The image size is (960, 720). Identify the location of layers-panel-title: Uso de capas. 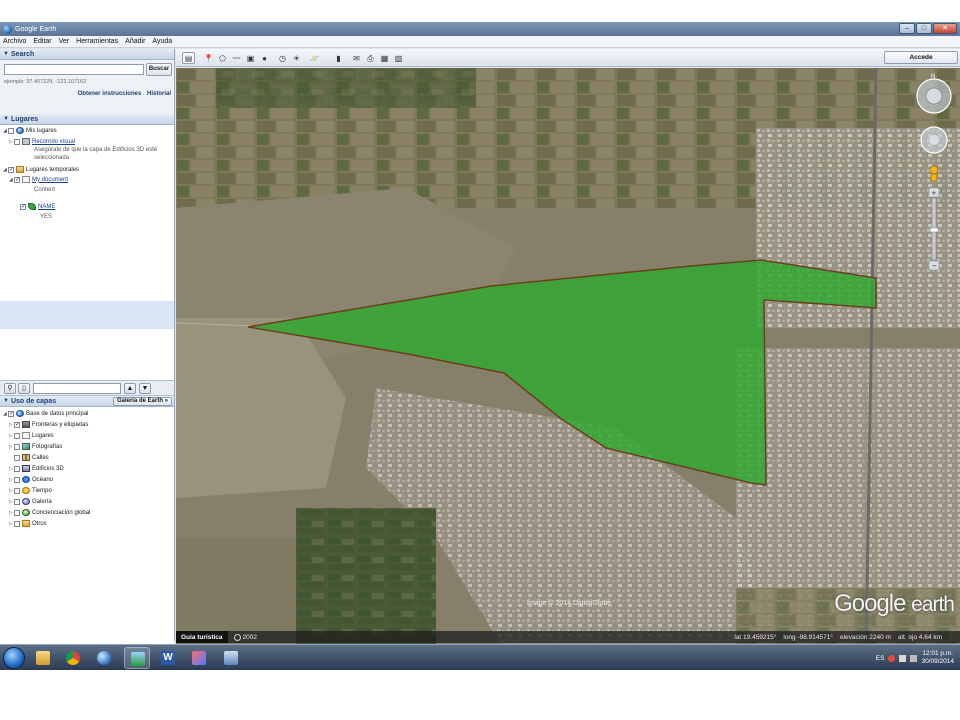
(33, 401).